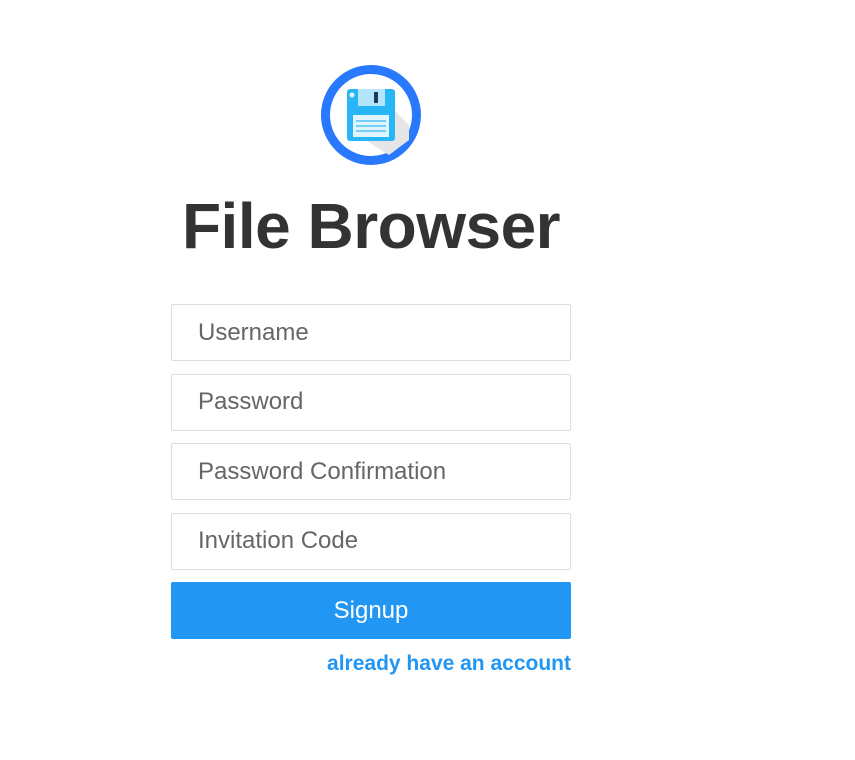 This screenshot has height=760, width=855. Describe the element at coordinates (371, 226) in the screenshot. I see `app-title: File Browser` at that location.